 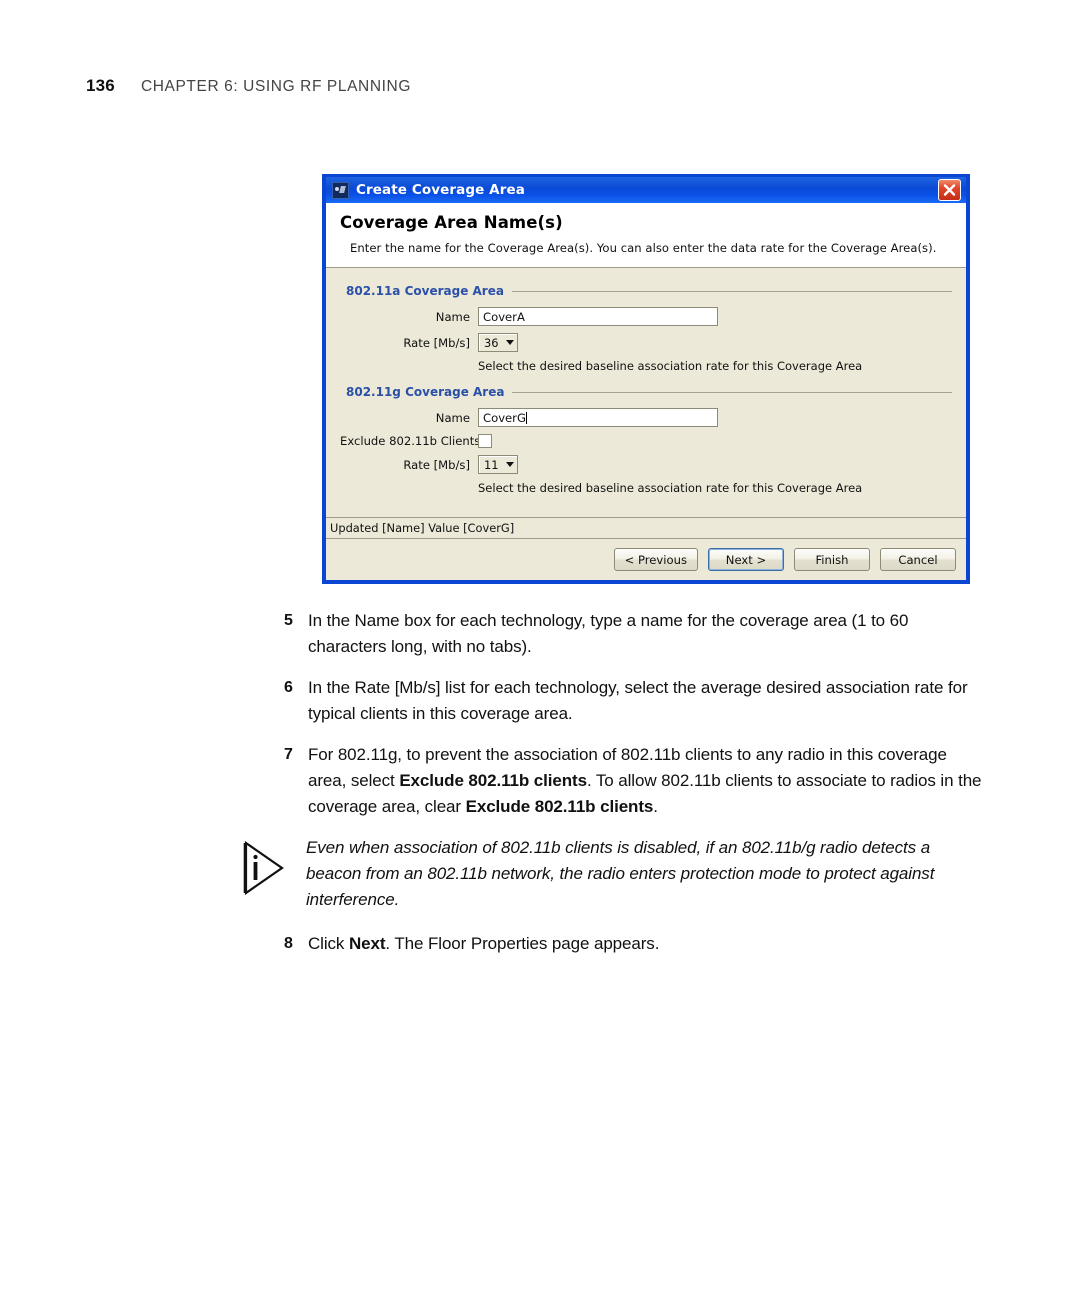 I want to click on group-802-11a-title: 802.11a Coverage Area, so click(x=646, y=291).